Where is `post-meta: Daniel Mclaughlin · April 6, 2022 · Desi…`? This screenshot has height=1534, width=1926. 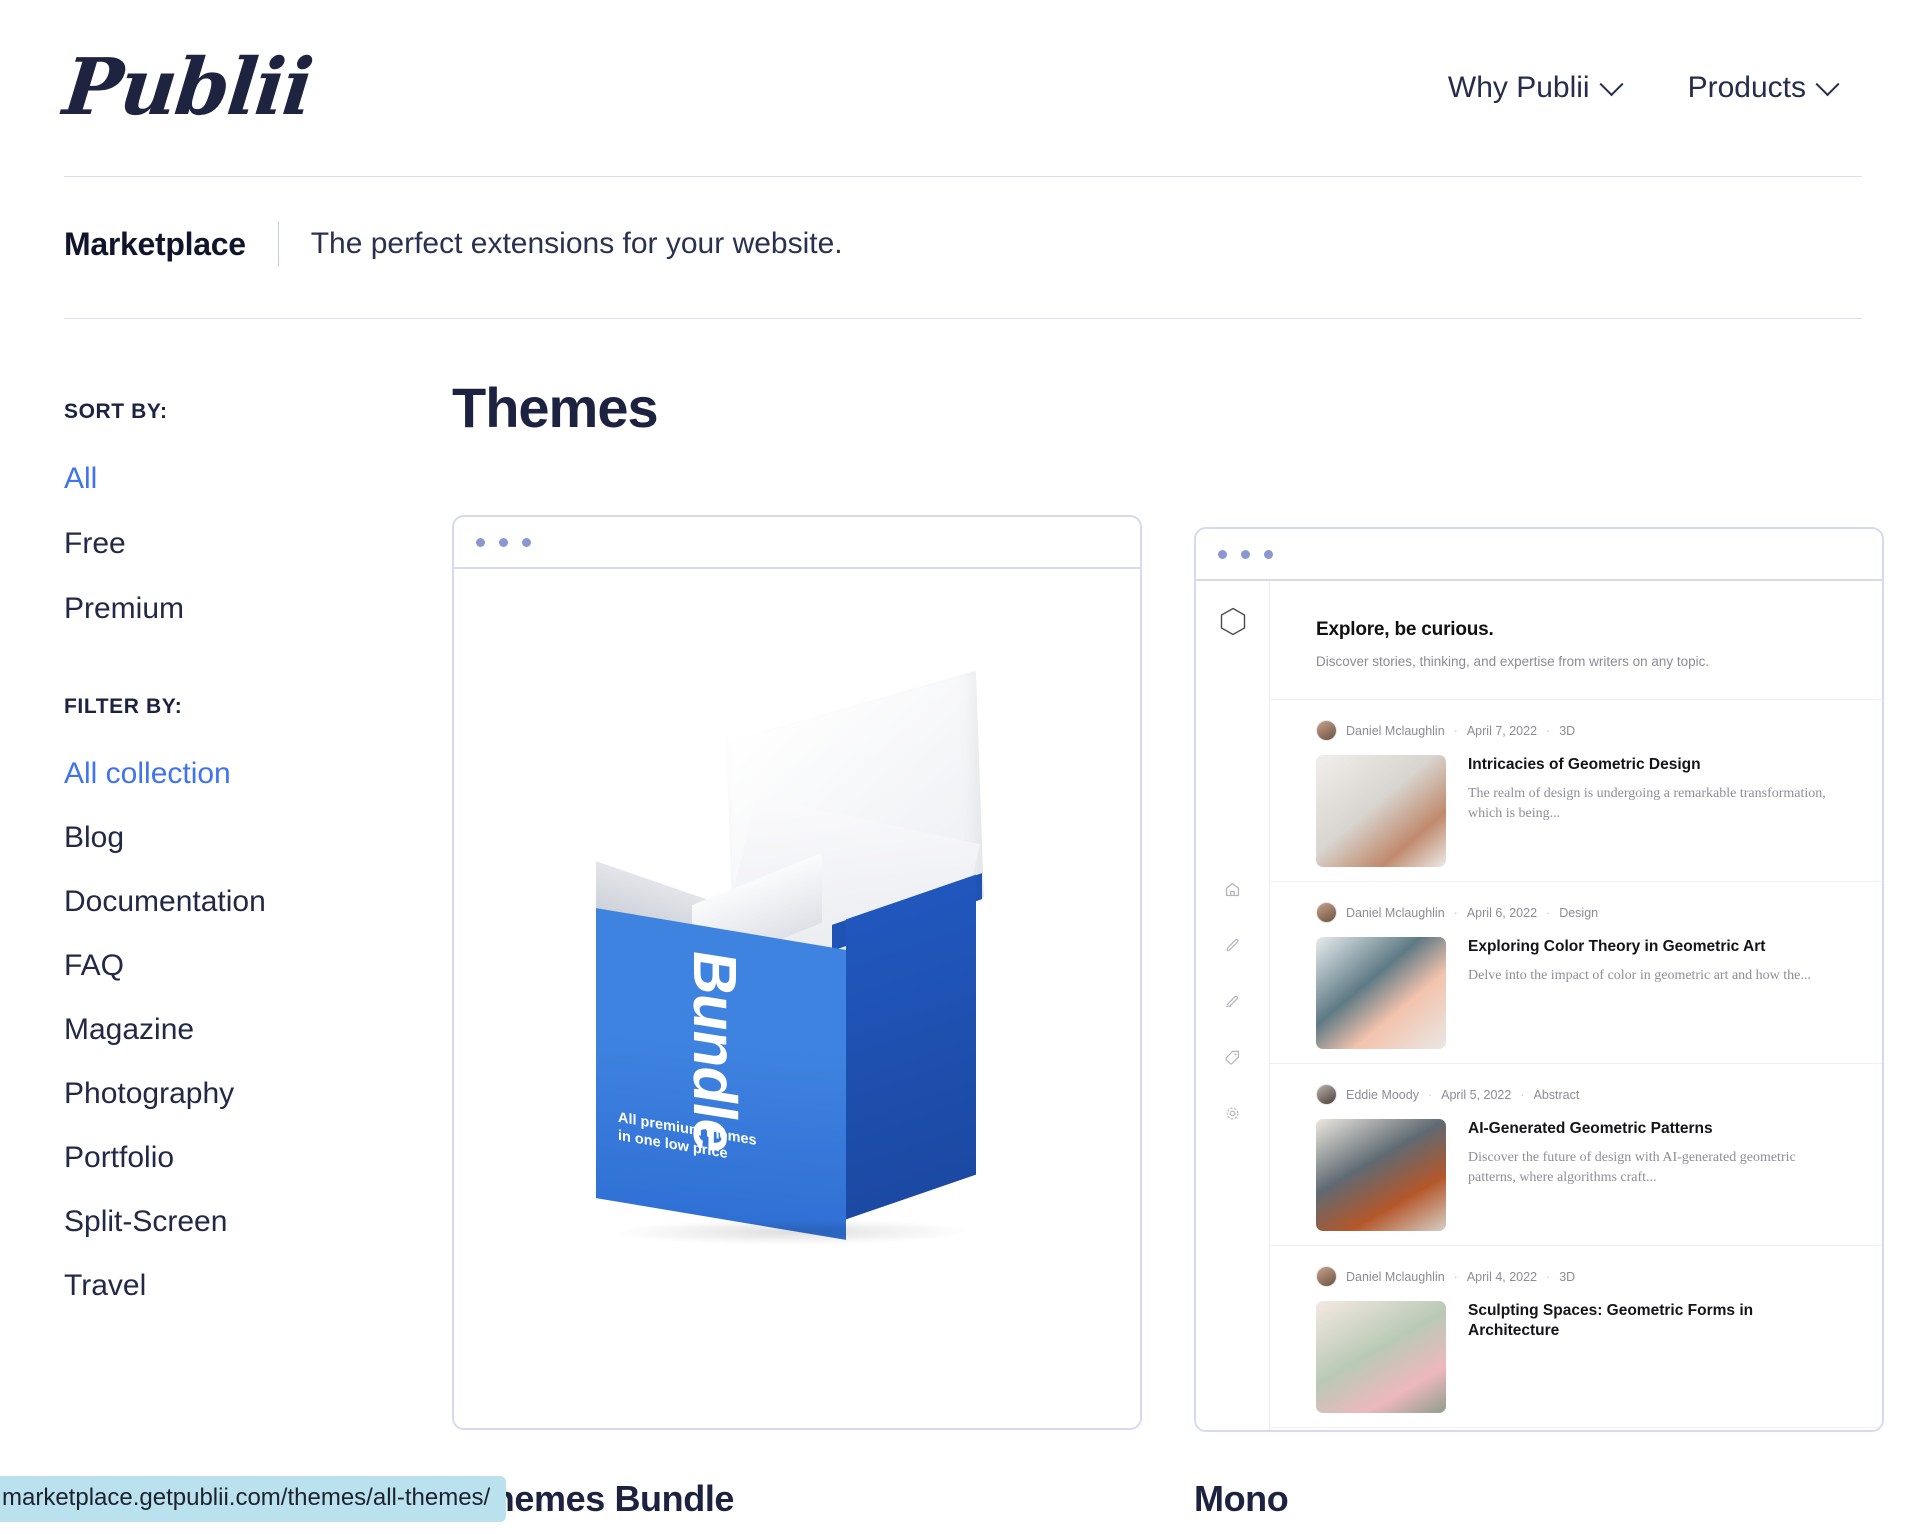 post-meta: Daniel Mclaughlin · April 6, 2022 · Desi… is located at coordinates (1576, 912).